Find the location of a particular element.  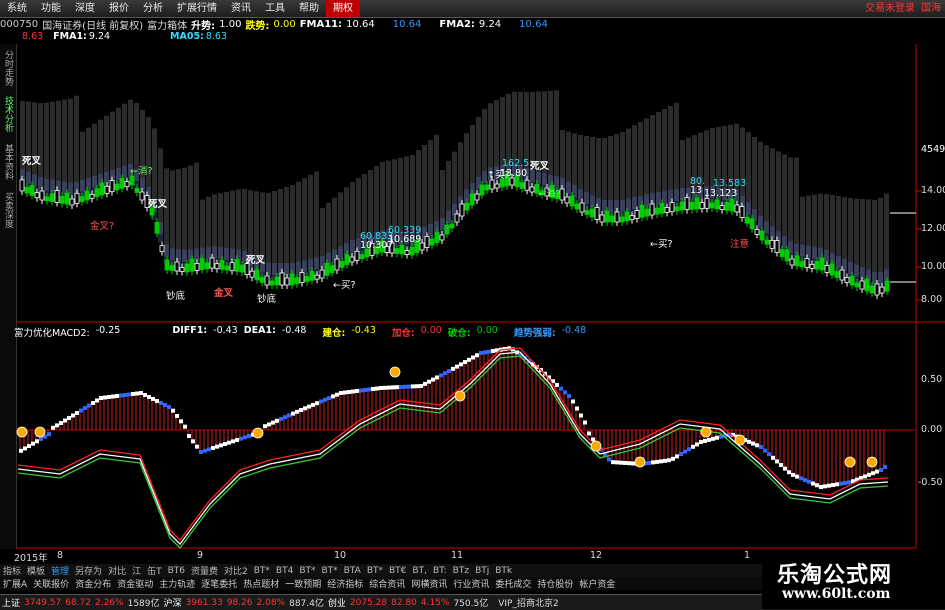

cy-index-label: 创业 is located at coordinates (337, 602).